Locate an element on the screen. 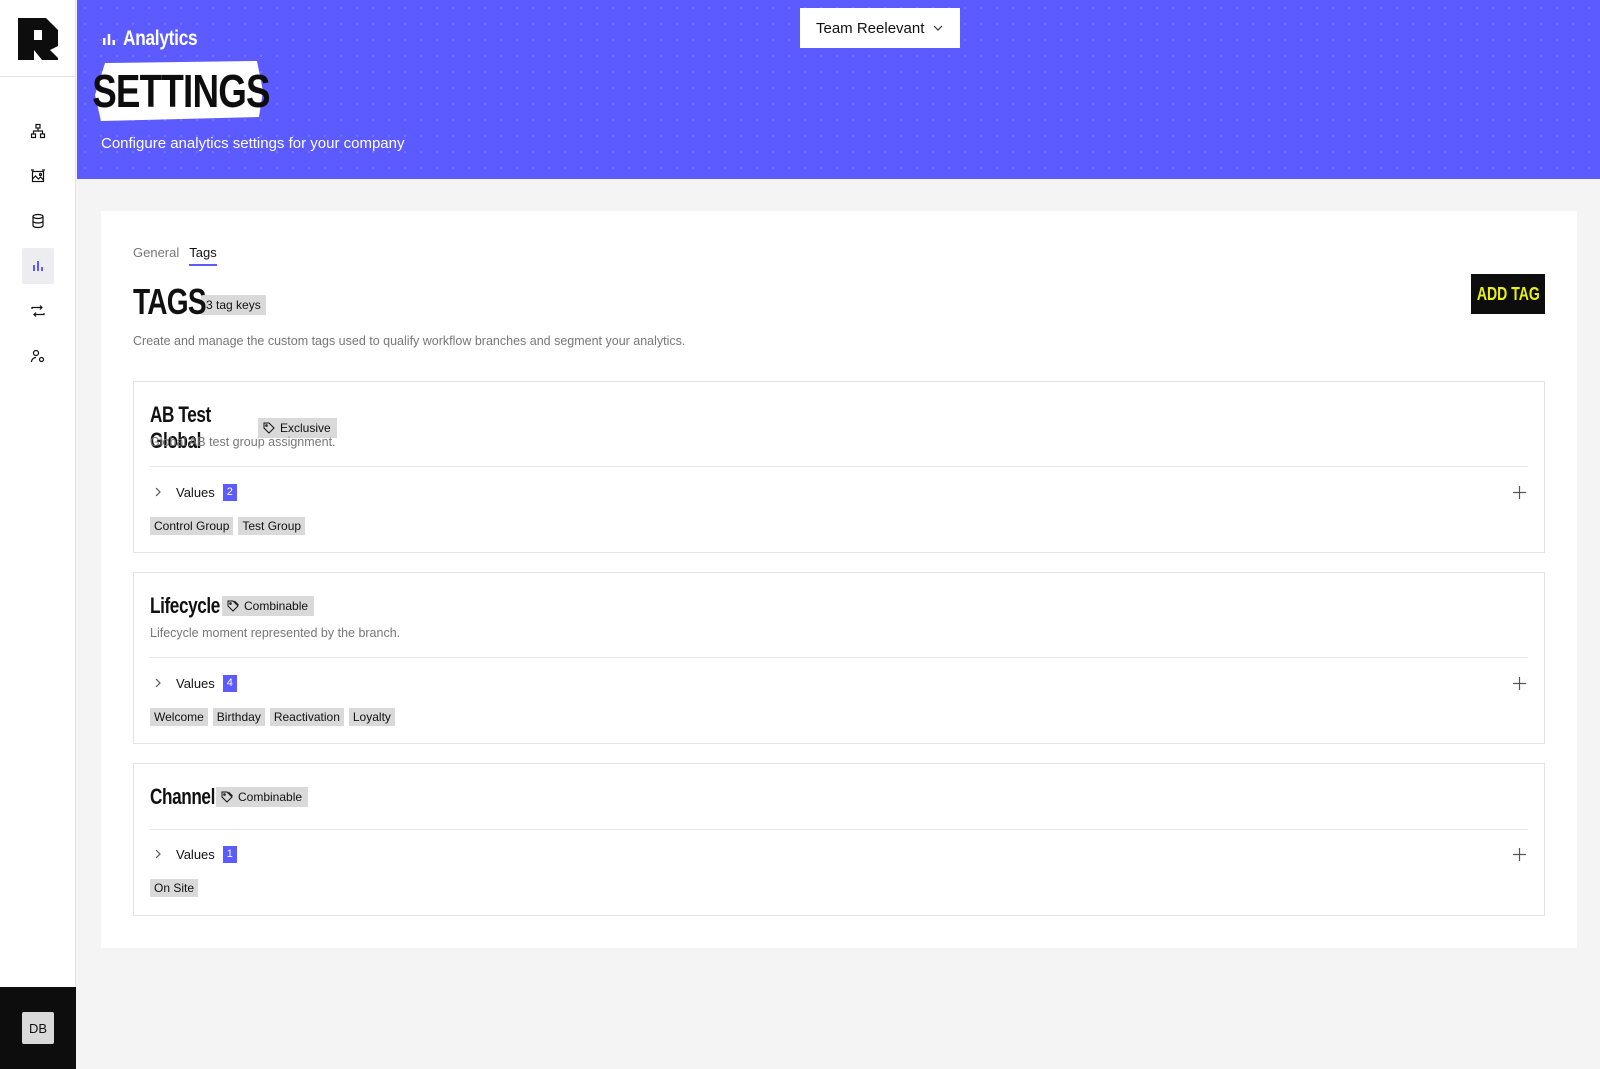 The height and width of the screenshot is (1069, 1600). database-icon is located at coordinates (37, 221).